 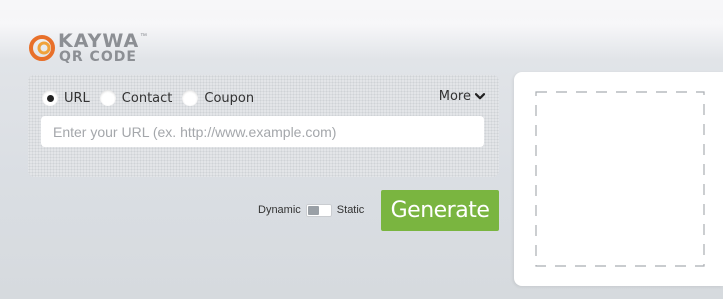 What do you see at coordinates (480, 96) in the screenshot?
I see `chevron-down-icon` at bounding box center [480, 96].